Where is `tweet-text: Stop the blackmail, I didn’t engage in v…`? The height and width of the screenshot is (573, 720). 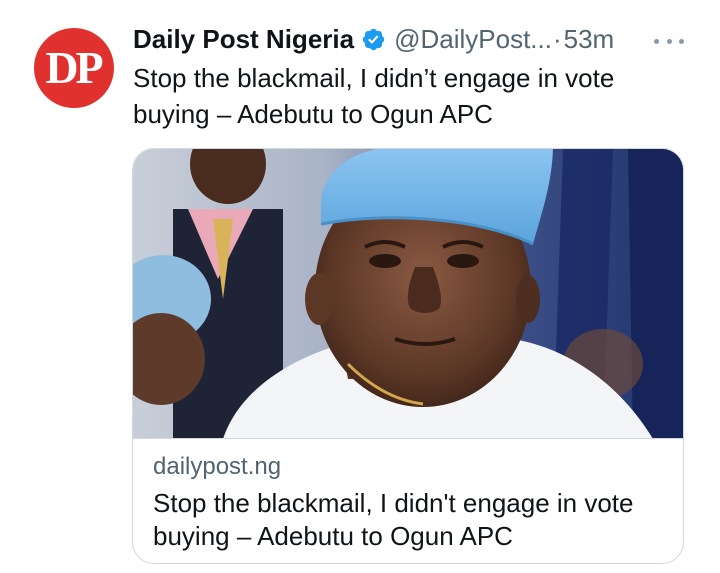
tweet-text: Stop the blackmail, I didn’t engage in v… is located at coordinates (374, 96).